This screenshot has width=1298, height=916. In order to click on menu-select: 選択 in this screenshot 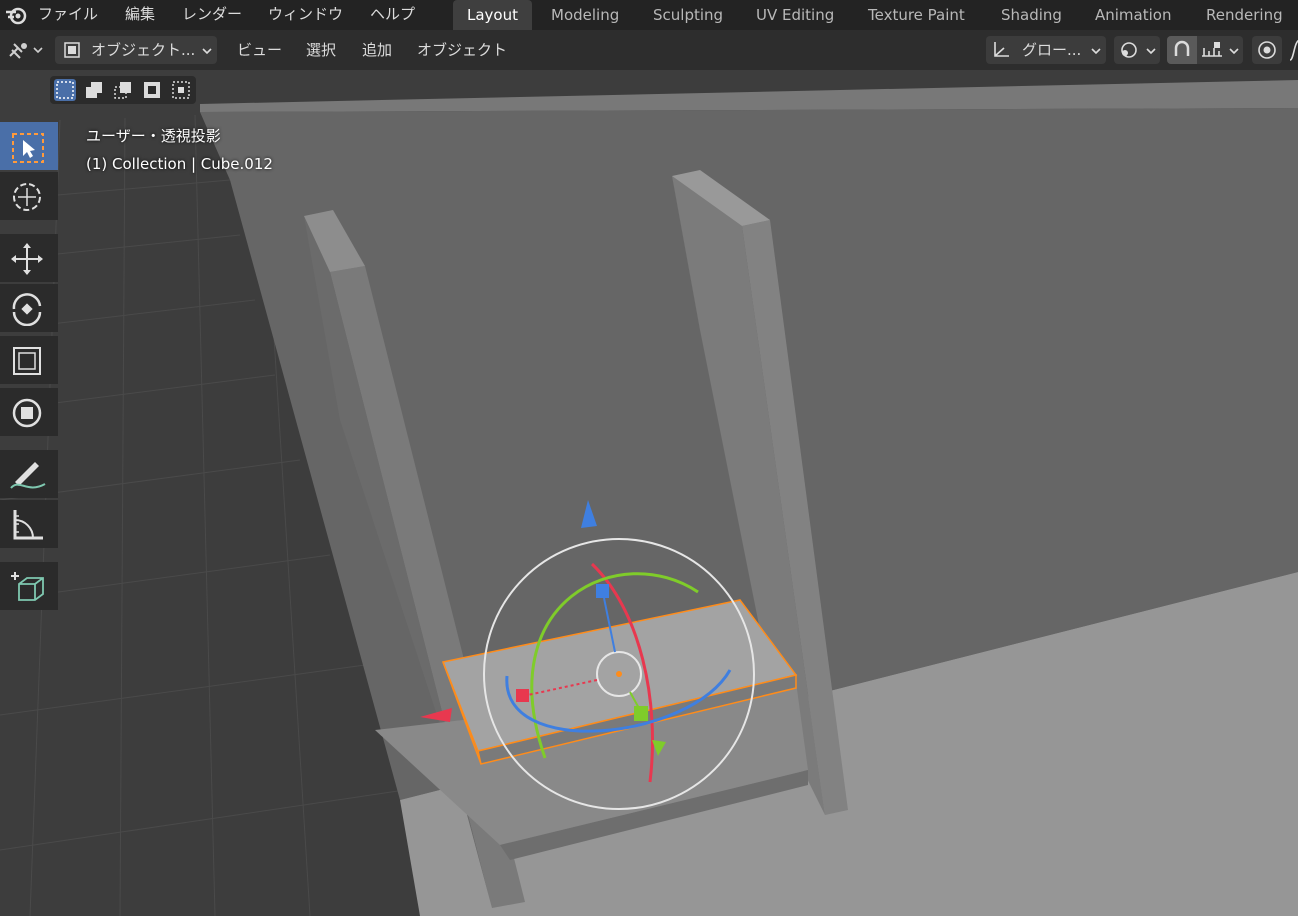, I will do `click(321, 50)`.